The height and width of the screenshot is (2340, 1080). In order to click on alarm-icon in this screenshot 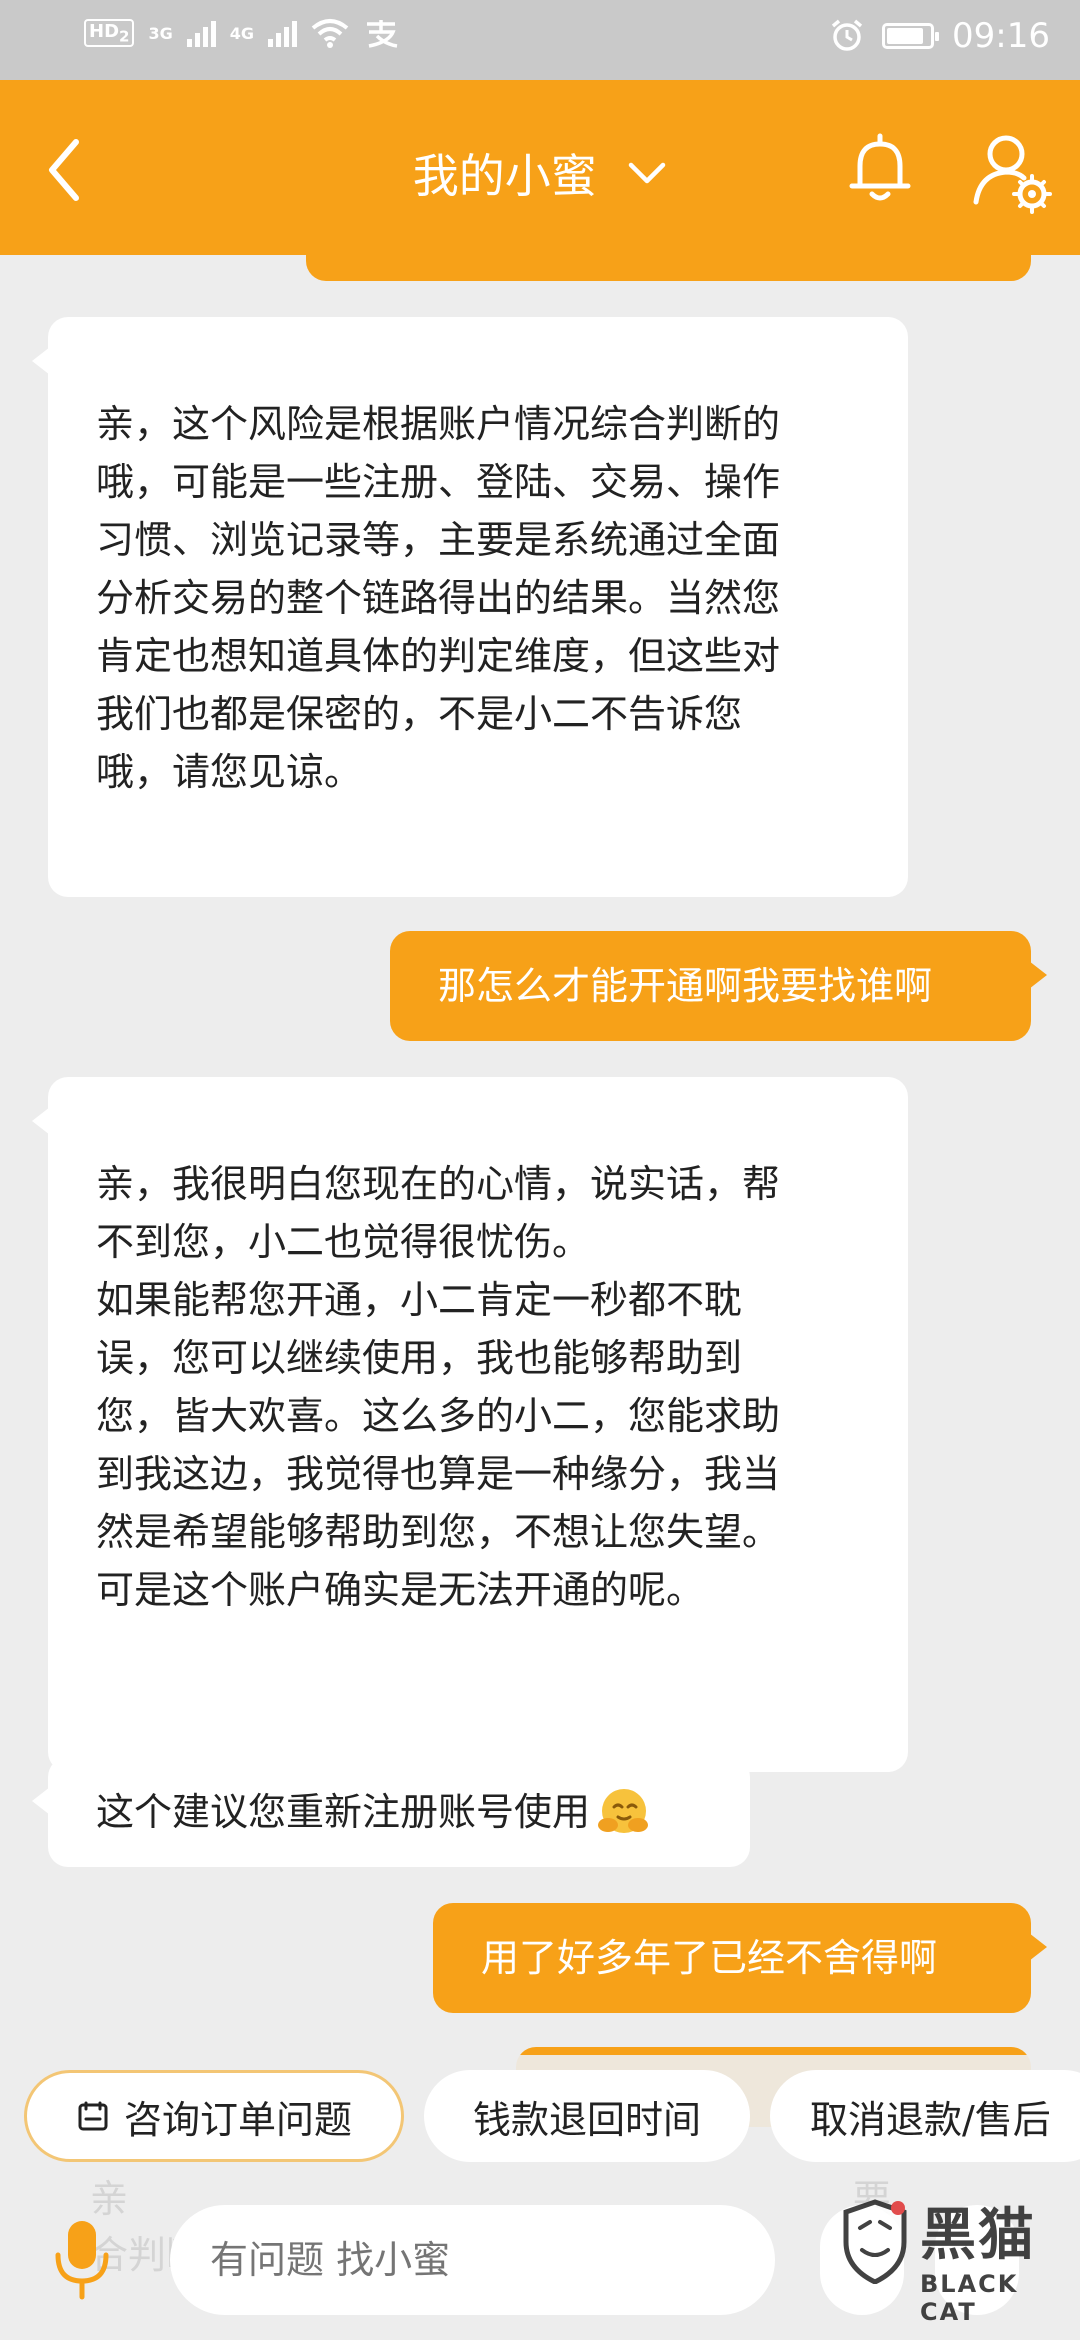, I will do `click(847, 35)`.